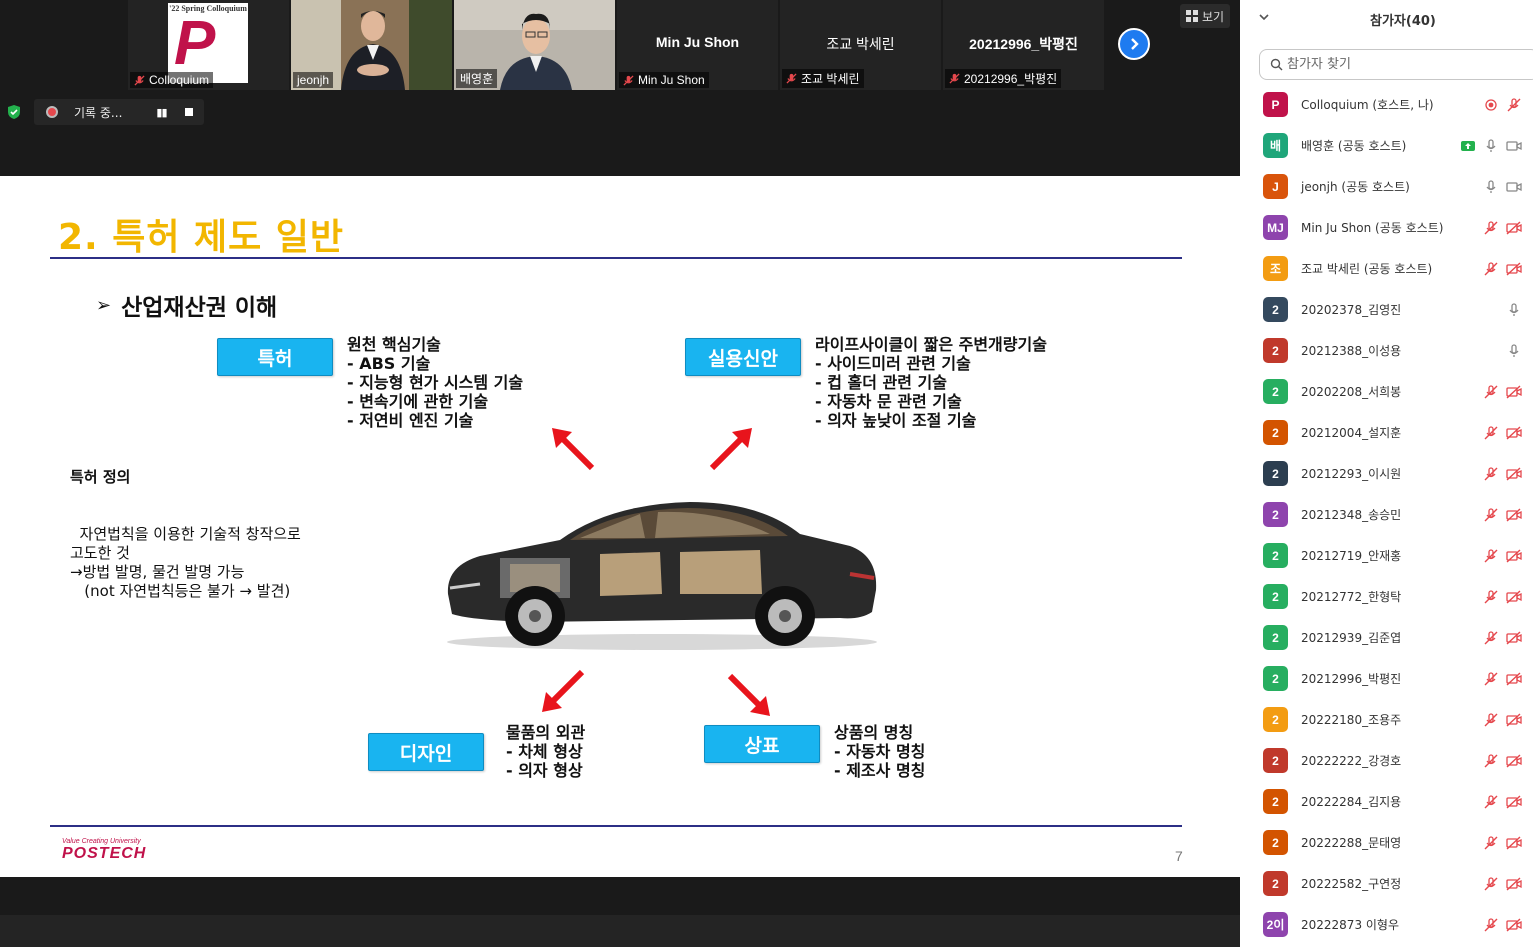 The height and width of the screenshot is (947, 1533). I want to click on tile-name: Min Ju Shon, so click(671, 80).